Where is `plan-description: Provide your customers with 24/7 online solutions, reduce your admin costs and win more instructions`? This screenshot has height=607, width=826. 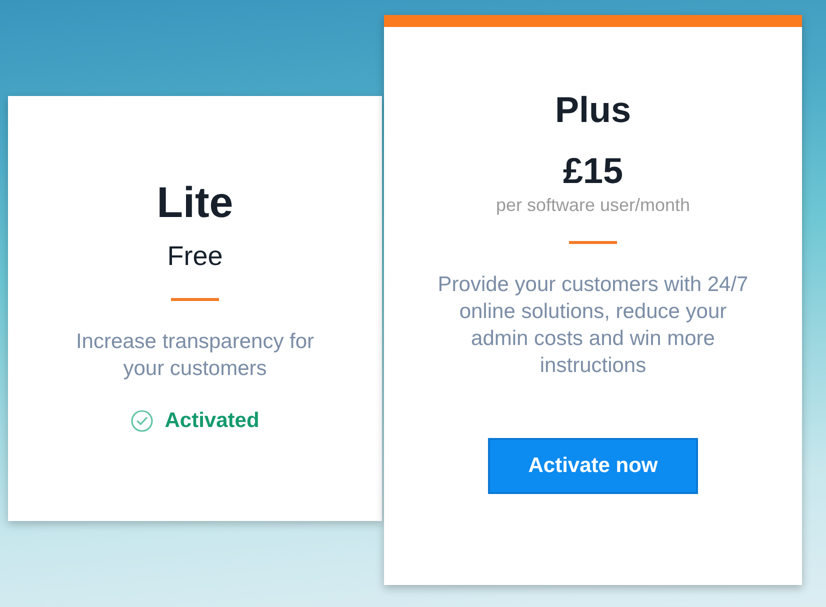 plan-description: Provide your customers with 24/7 online solutions, reduce your admin costs and win more instructions is located at coordinates (593, 325).